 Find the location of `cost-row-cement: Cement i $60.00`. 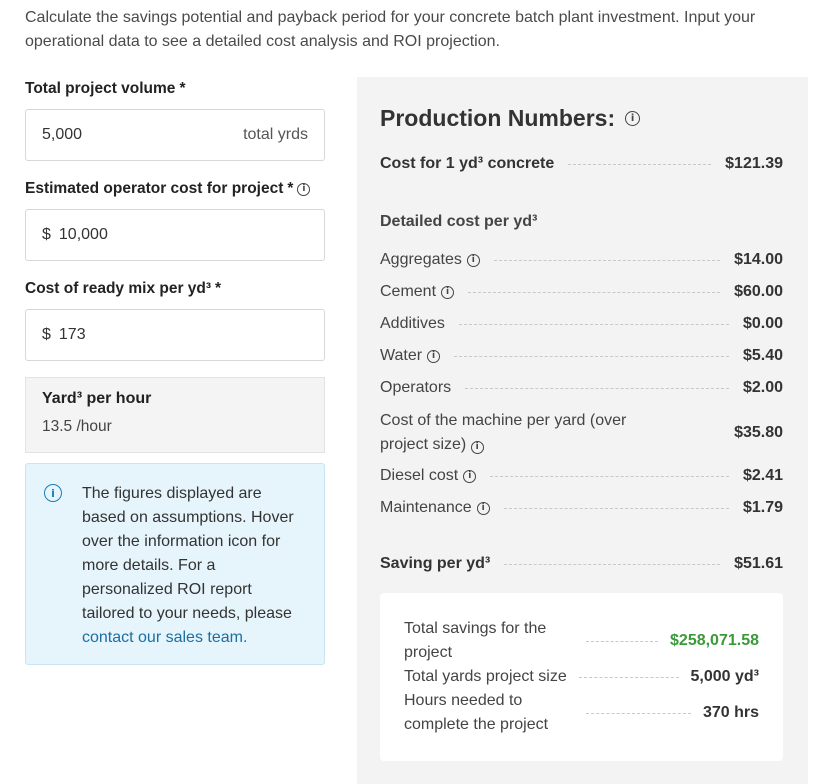

cost-row-cement: Cement i $60.00 is located at coordinates (581, 292).